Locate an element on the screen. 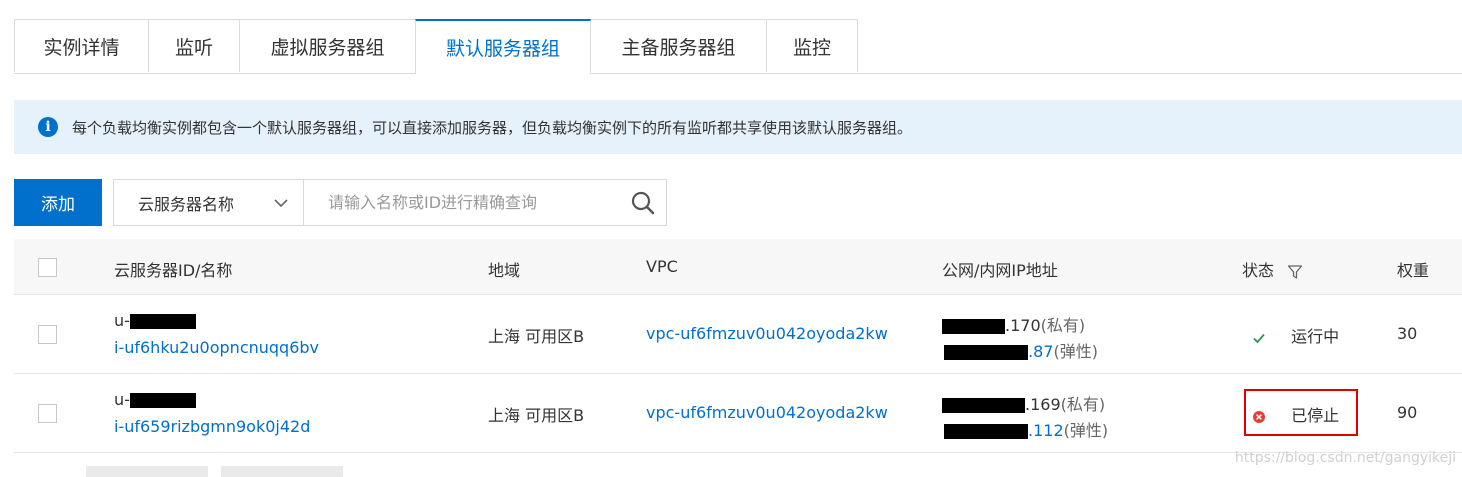 The width and height of the screenshot is (1462, 477). filter-icon is located at coordinates (1295, 272).